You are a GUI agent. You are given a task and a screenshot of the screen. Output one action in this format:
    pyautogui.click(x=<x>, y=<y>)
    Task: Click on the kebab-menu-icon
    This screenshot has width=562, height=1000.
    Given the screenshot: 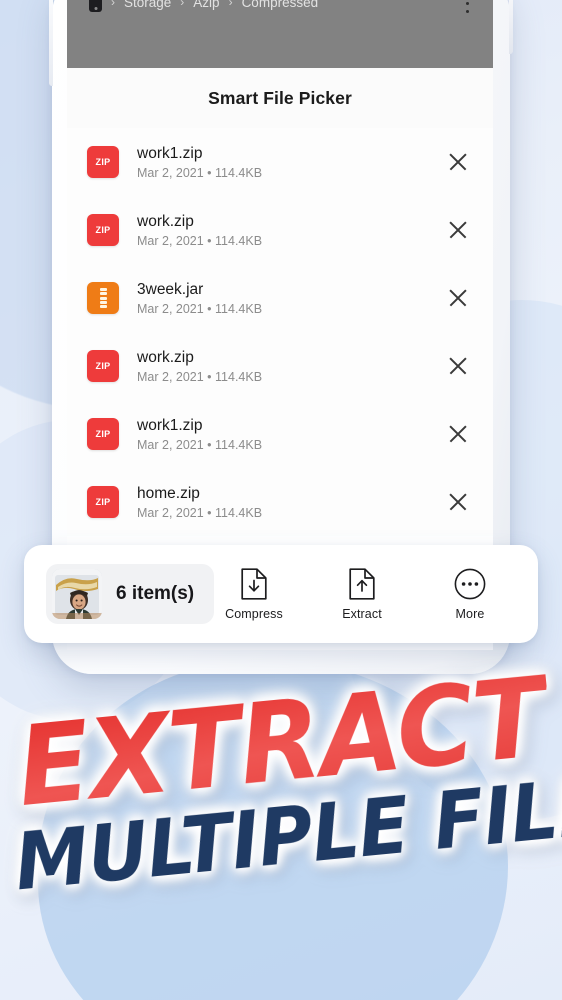 What is the action you would take?
    pyautogui.click(x=467, y=7)
    